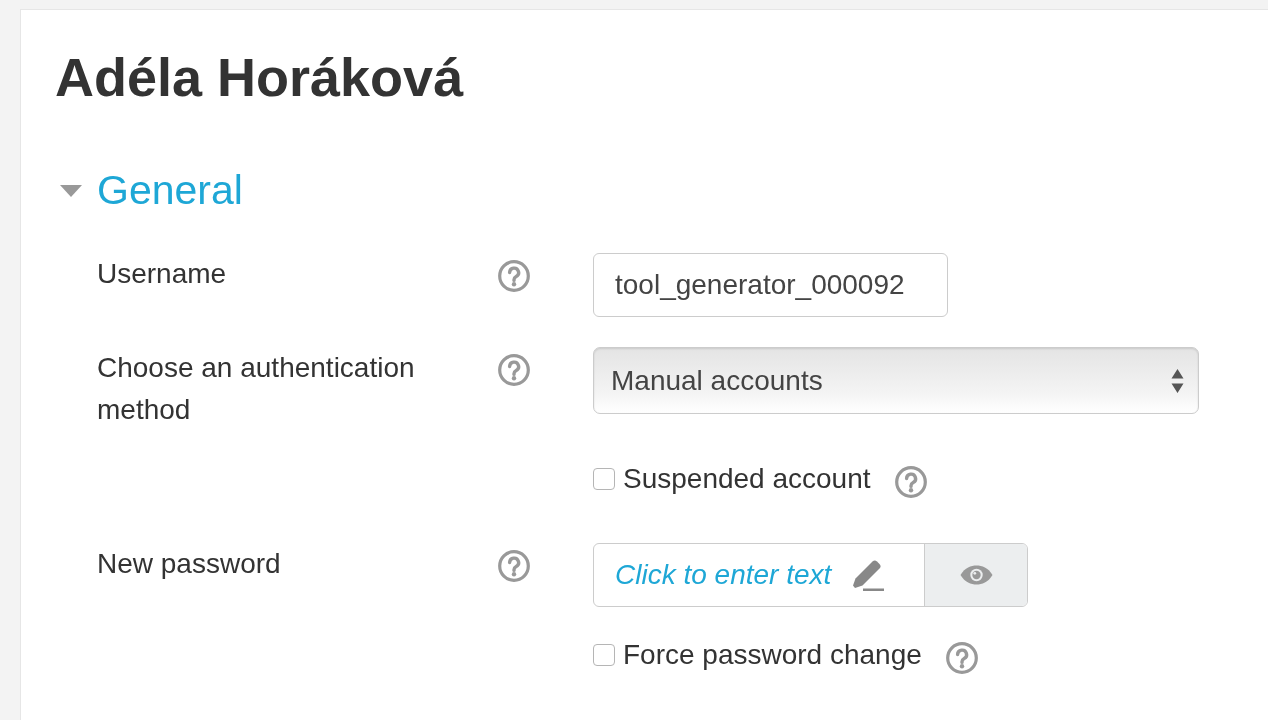  What do you see at coordinates (170, 190) in the screenshot?
I see `section-heading: General` at bounding box center [170, 190].